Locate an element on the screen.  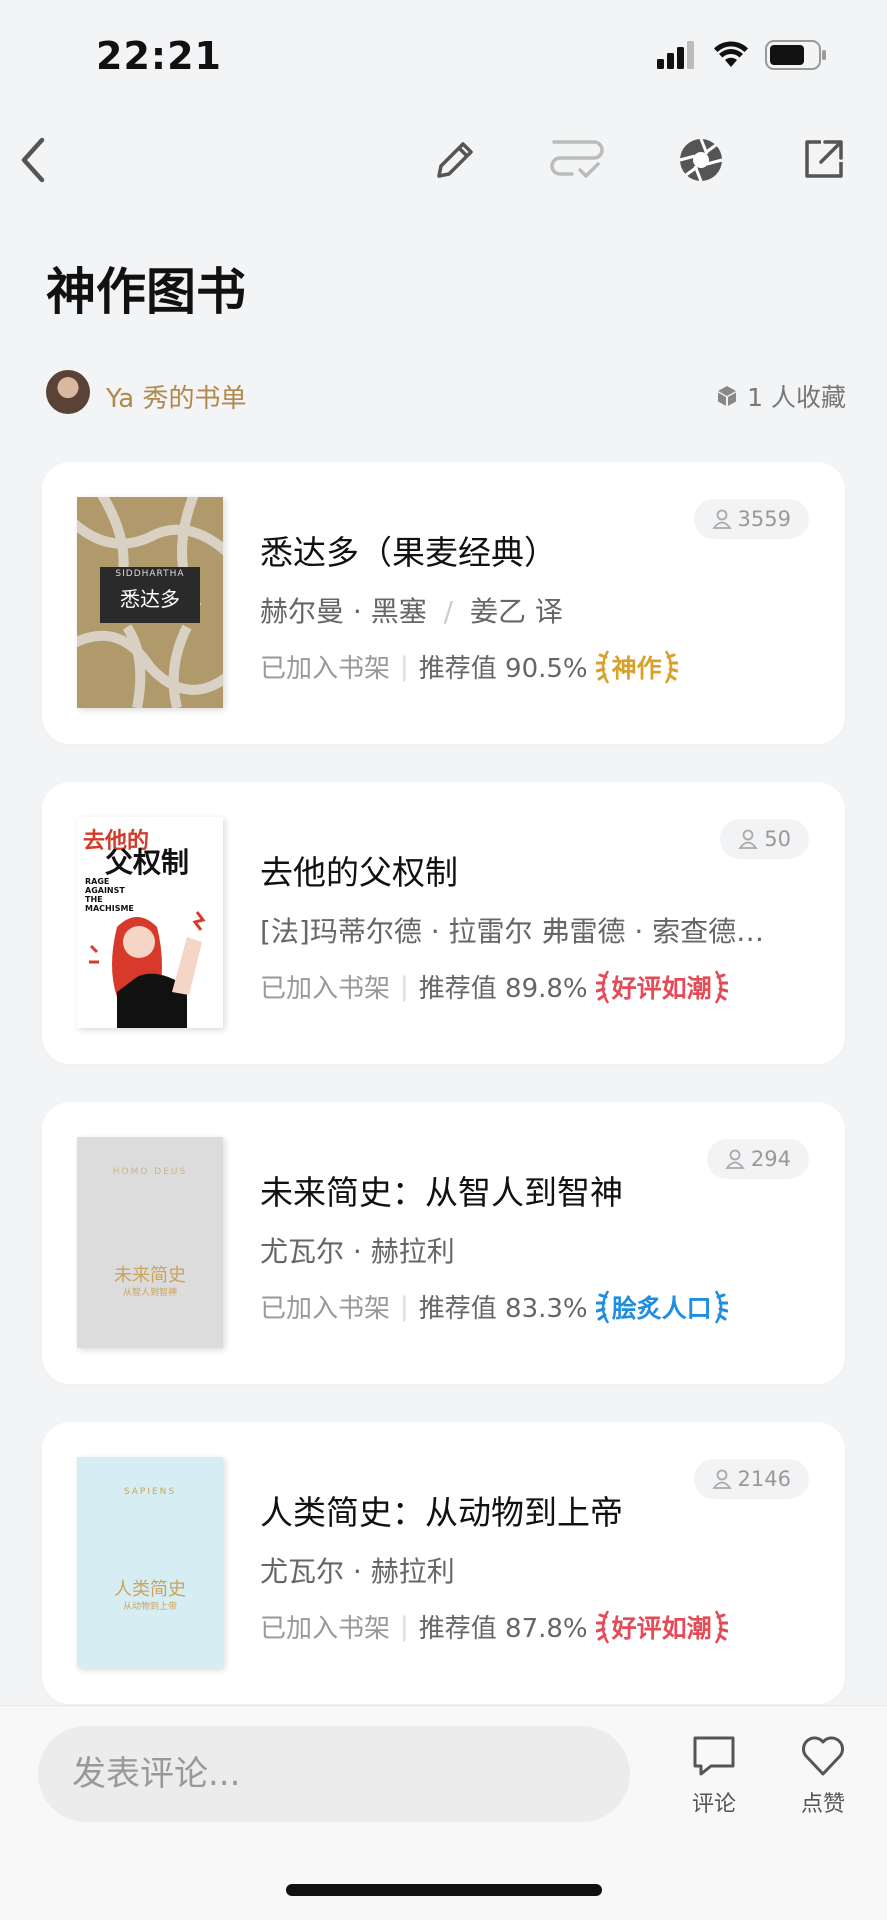
cover-en-text: SIDDHARTHA is located at coordinates (150, 574).